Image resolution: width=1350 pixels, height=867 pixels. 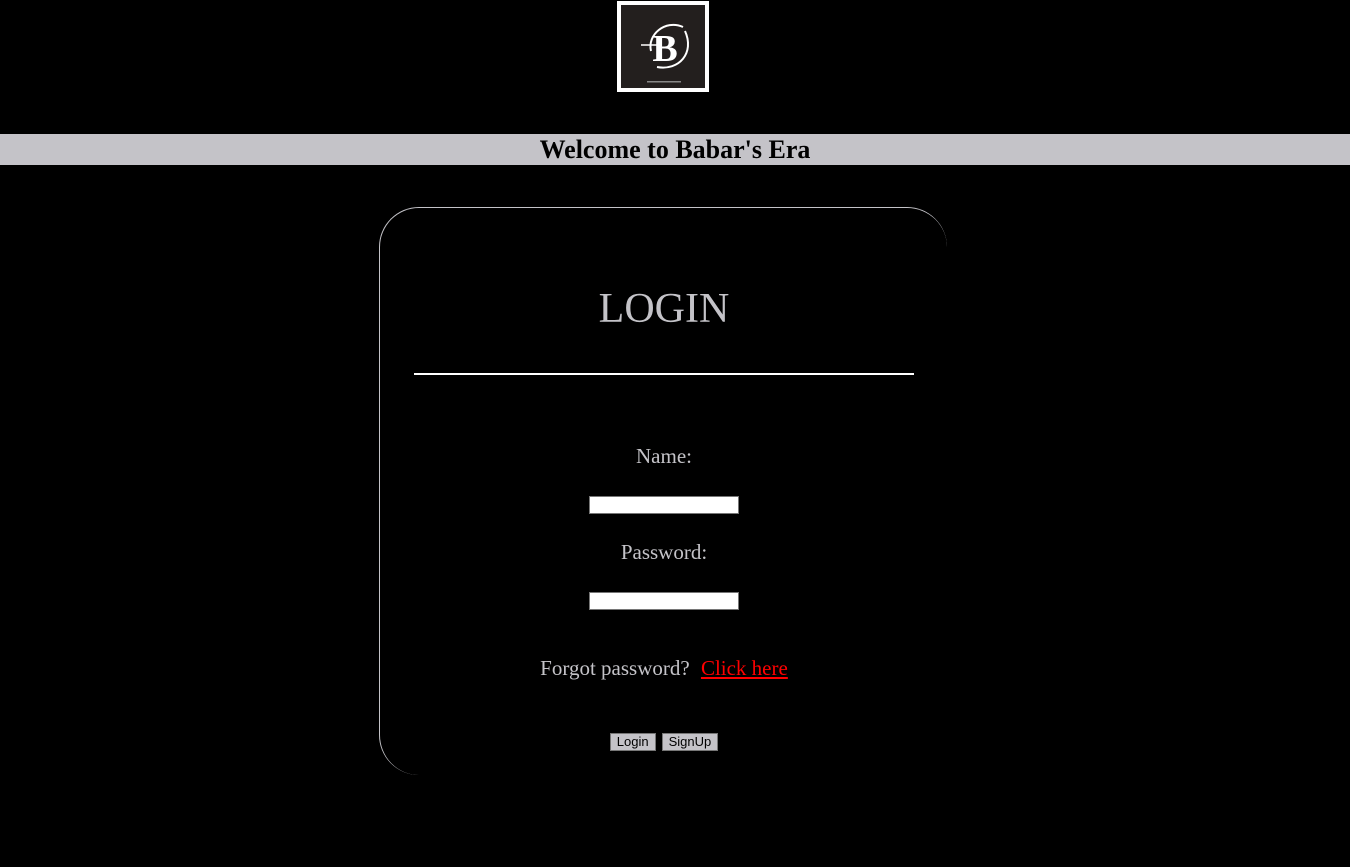 I want to click on password-input, so click(x=664, y=601).